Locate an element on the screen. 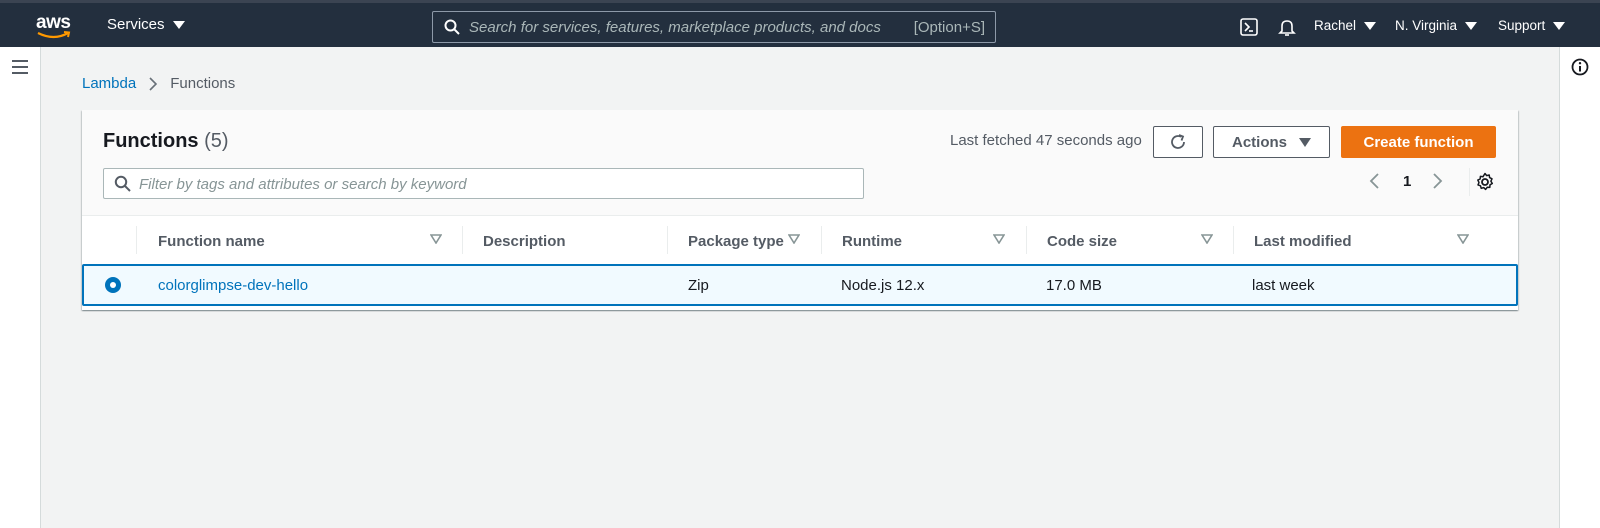  column-label: Last modified is located at coordinates (1303, 241).